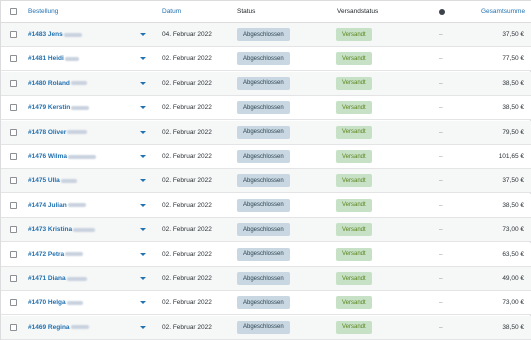 The height and width of the screenshot is (340, 531). What do you see at coordinates (47, 278) in the screenshot?
I see `order-number-name: #1471 Diana` at bounding box center [47, 278].